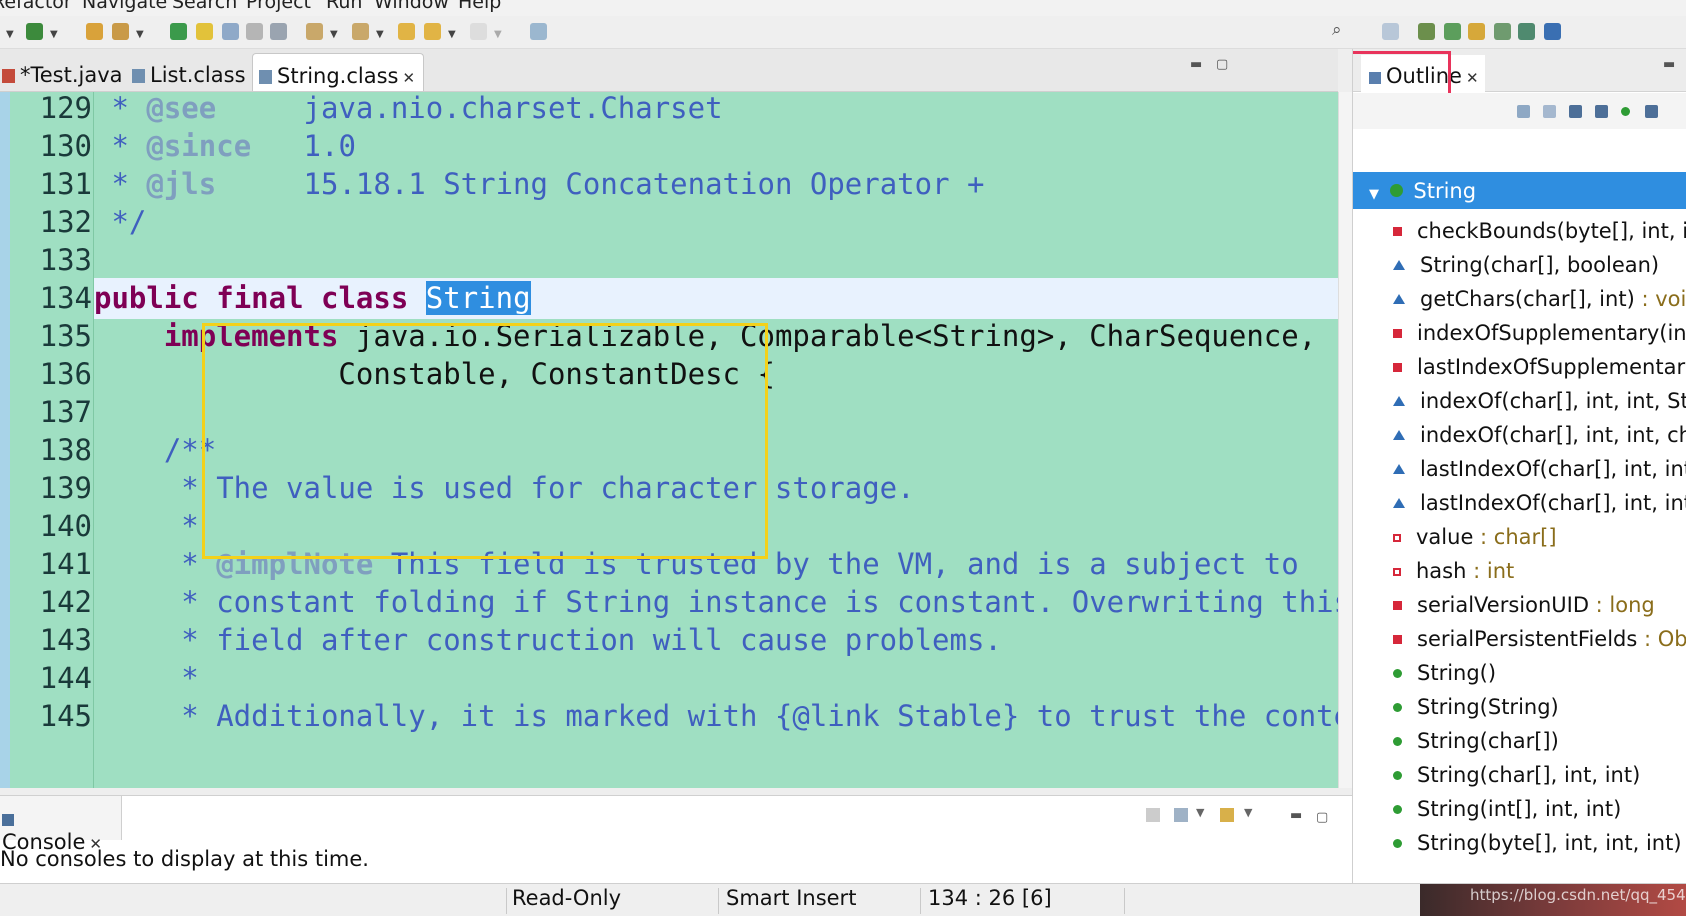 Image resolution: width=1686 pixels, height=916 pixels. I want to click on next-annotation-icon, so click(314, 31).